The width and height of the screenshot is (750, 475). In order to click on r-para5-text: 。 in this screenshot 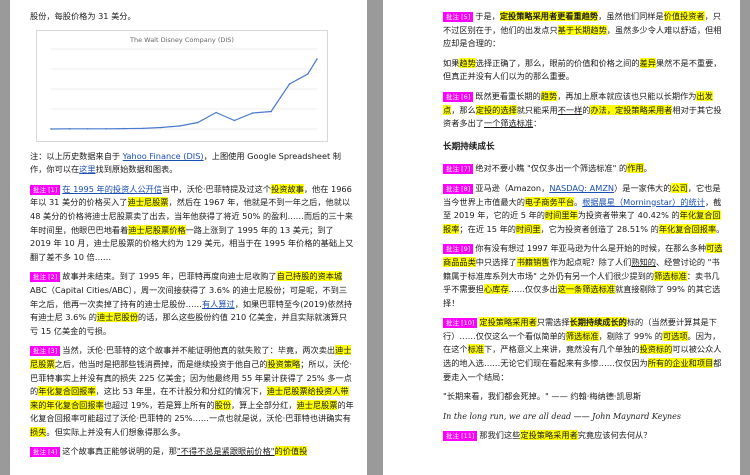, I will do `click(578, 201)`.